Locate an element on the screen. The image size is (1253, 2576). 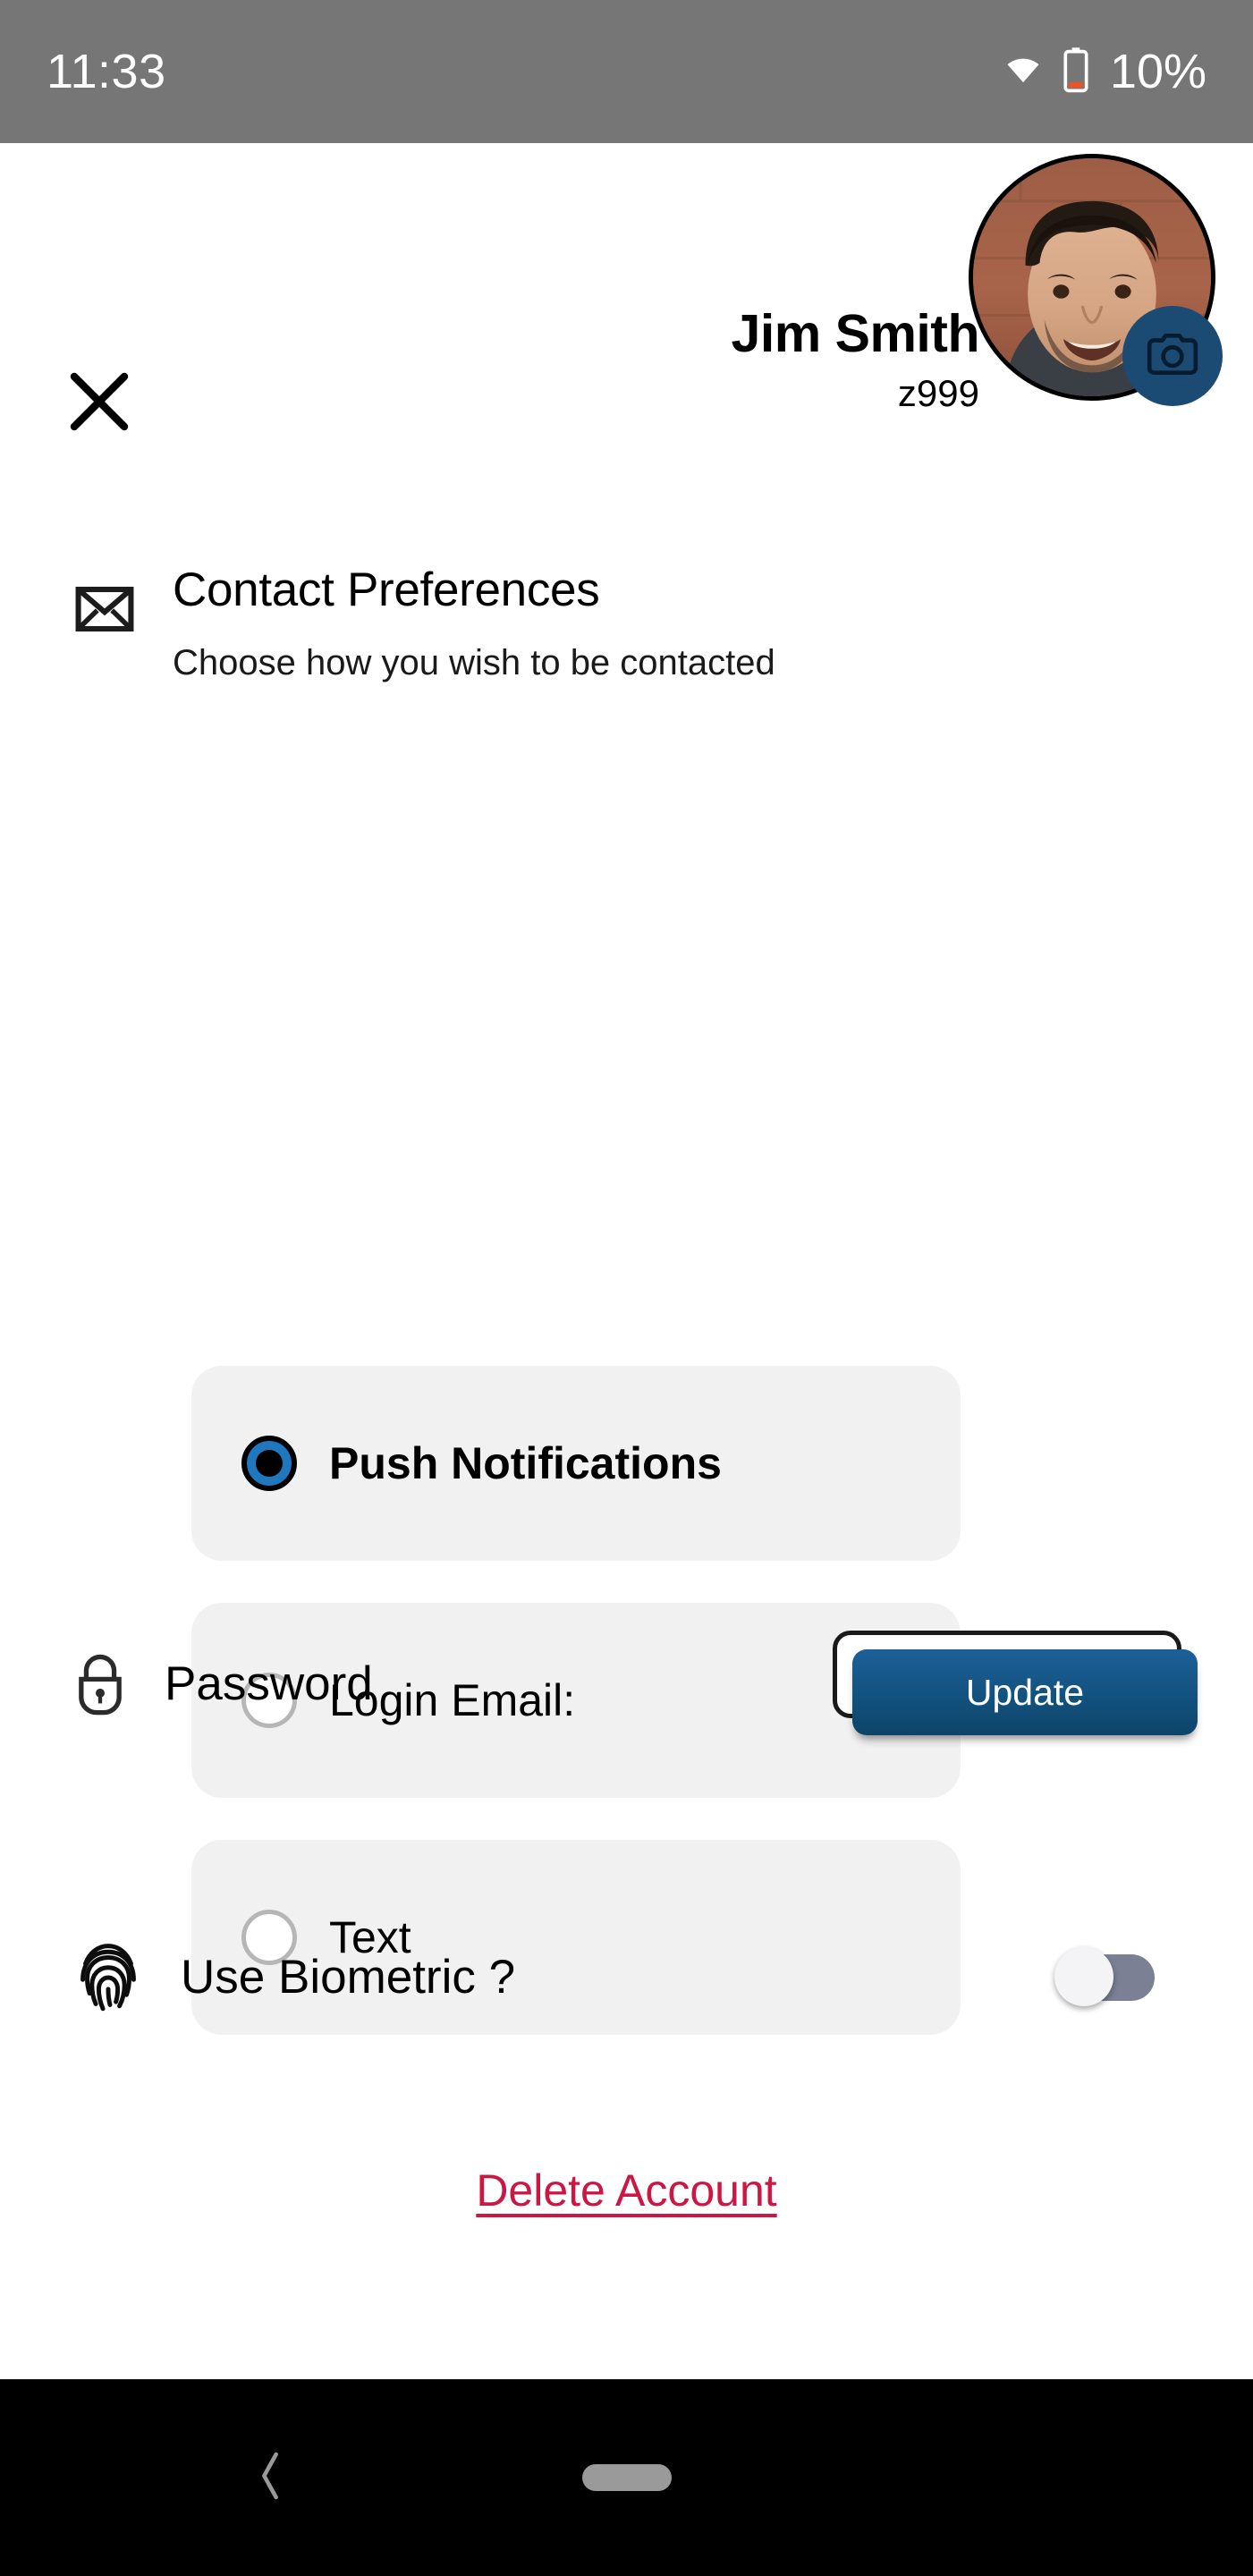
close-x-icon is located at coordinates (99, 404).